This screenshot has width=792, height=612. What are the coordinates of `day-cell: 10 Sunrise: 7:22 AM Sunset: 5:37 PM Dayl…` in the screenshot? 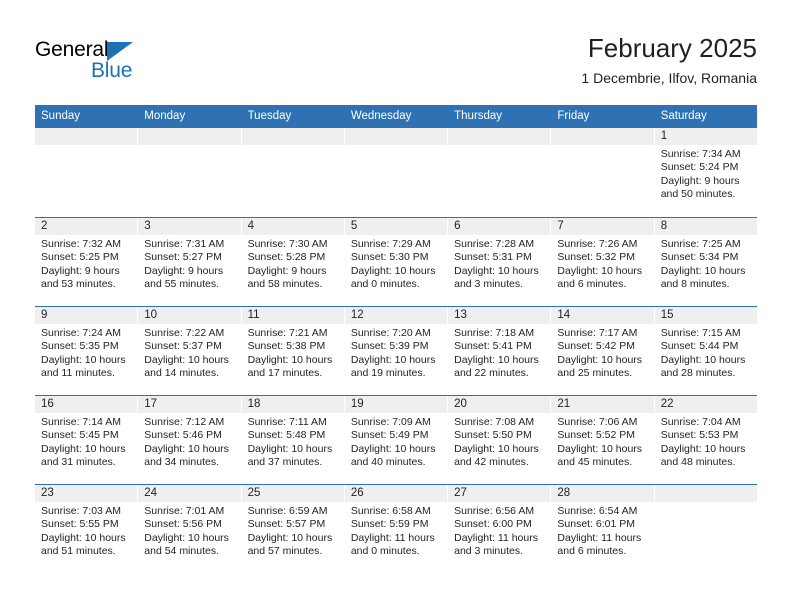 It's located at (190, 351).